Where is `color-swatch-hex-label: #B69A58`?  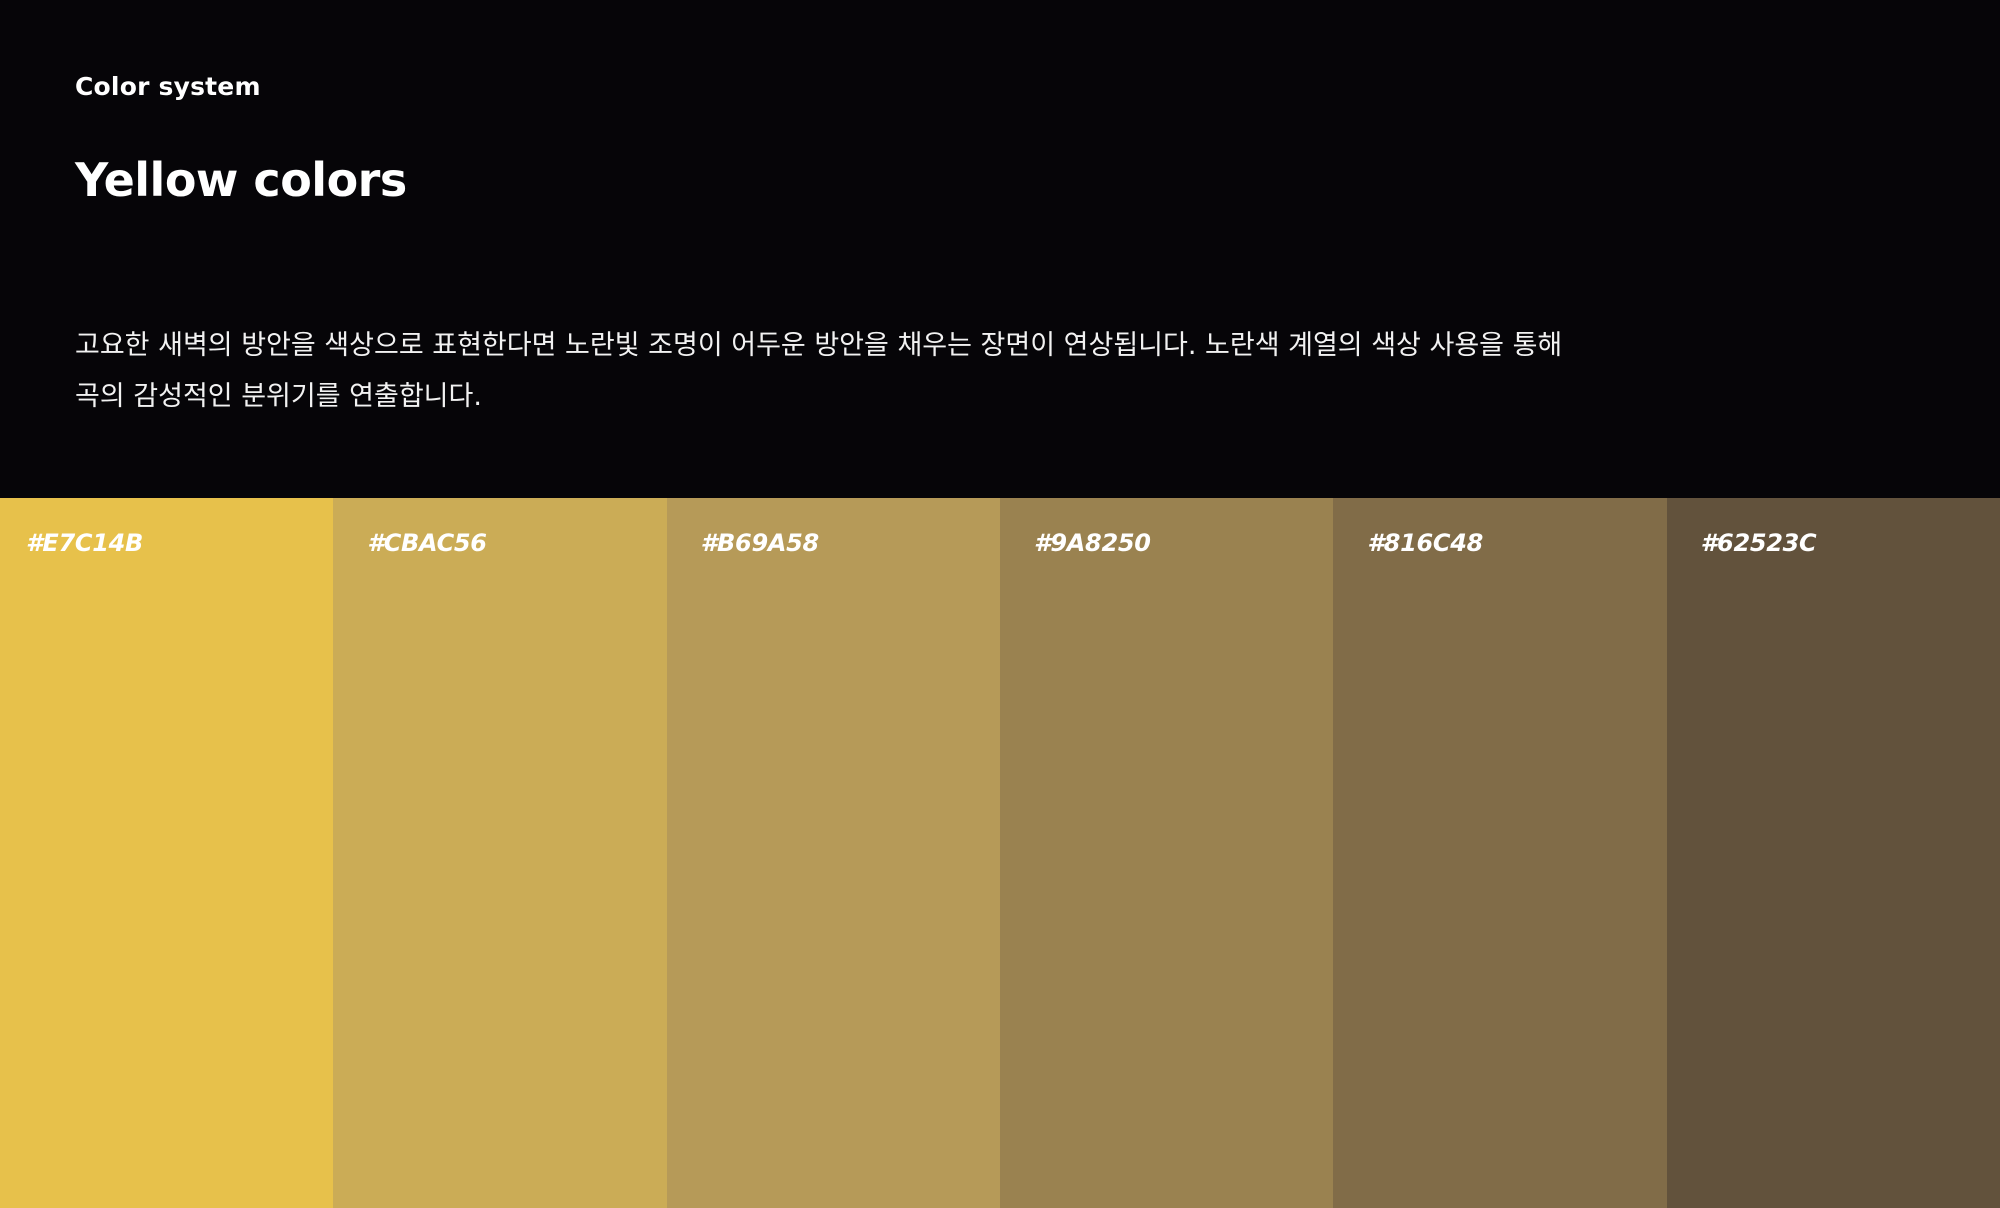 color-swatch-hex-label: #B69A58 is located at coordinates (760, 543).